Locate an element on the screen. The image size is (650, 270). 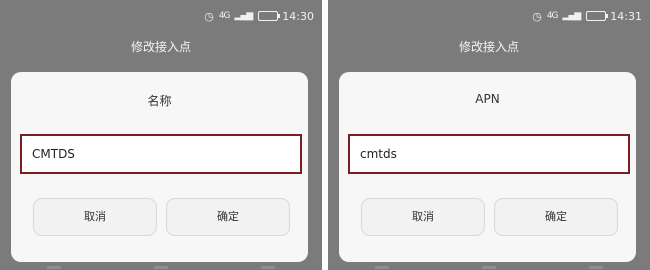
status-time: 14:30 is located at coordinates (298, 16).